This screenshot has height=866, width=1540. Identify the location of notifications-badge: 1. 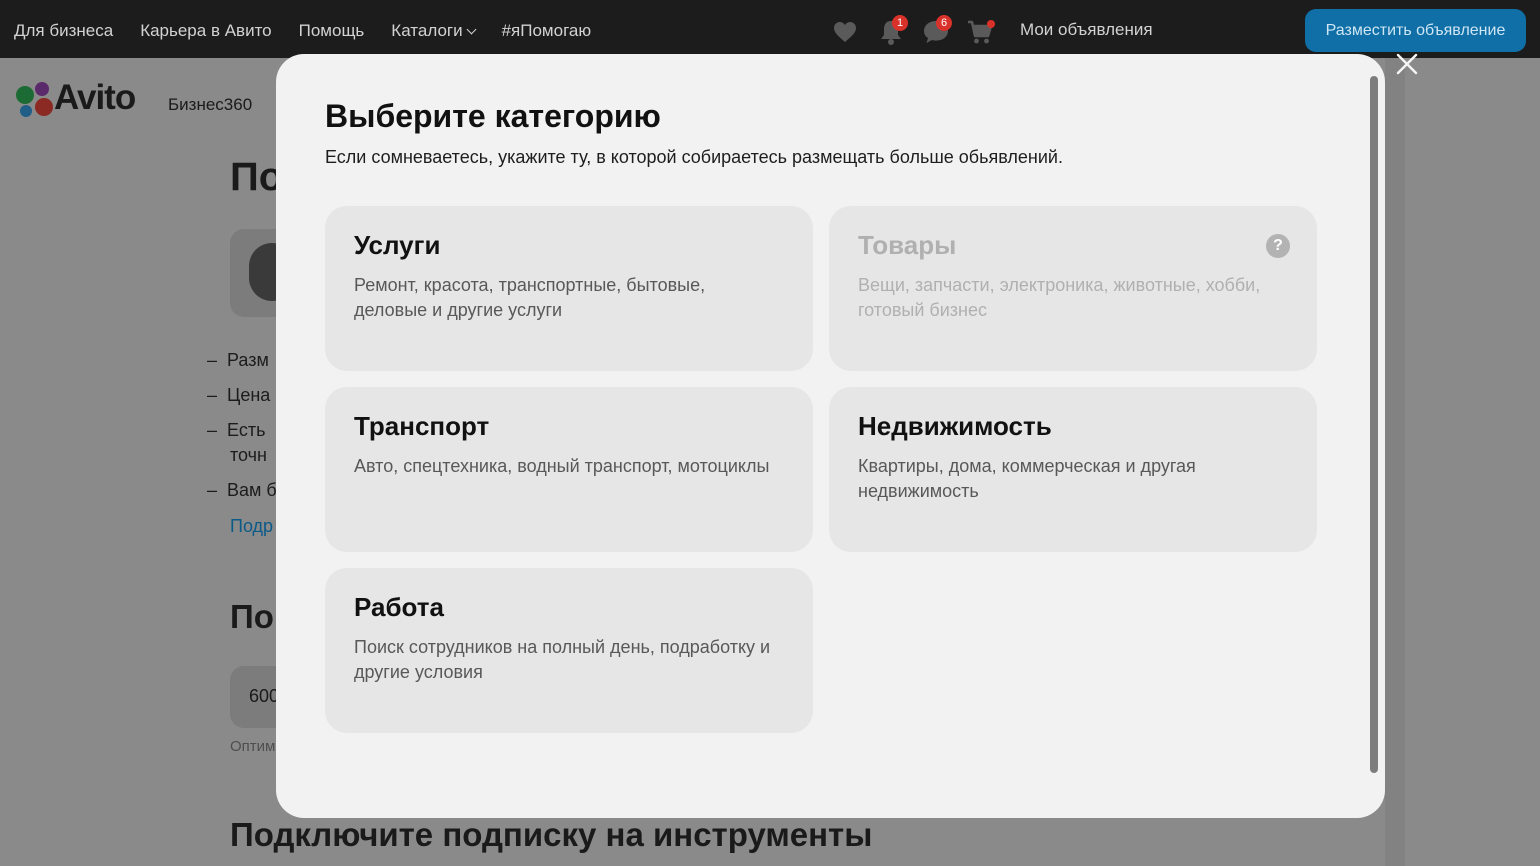
(900, 23).